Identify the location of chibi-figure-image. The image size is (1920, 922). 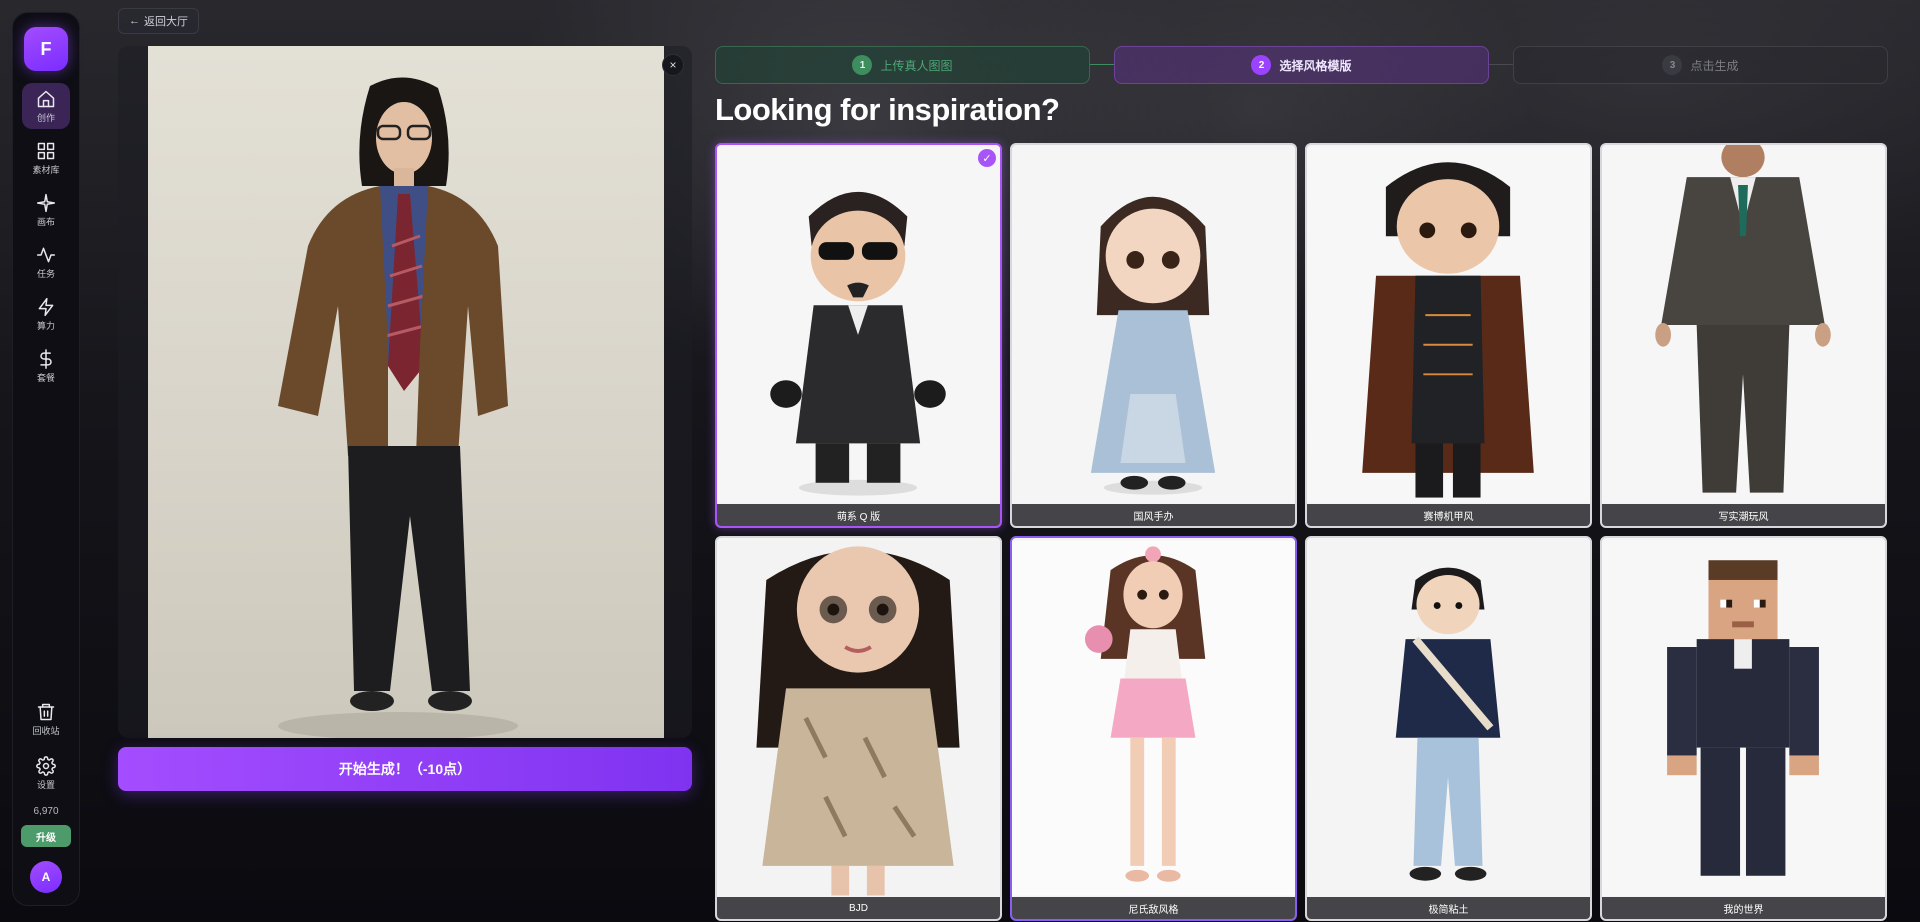
(858, 325).